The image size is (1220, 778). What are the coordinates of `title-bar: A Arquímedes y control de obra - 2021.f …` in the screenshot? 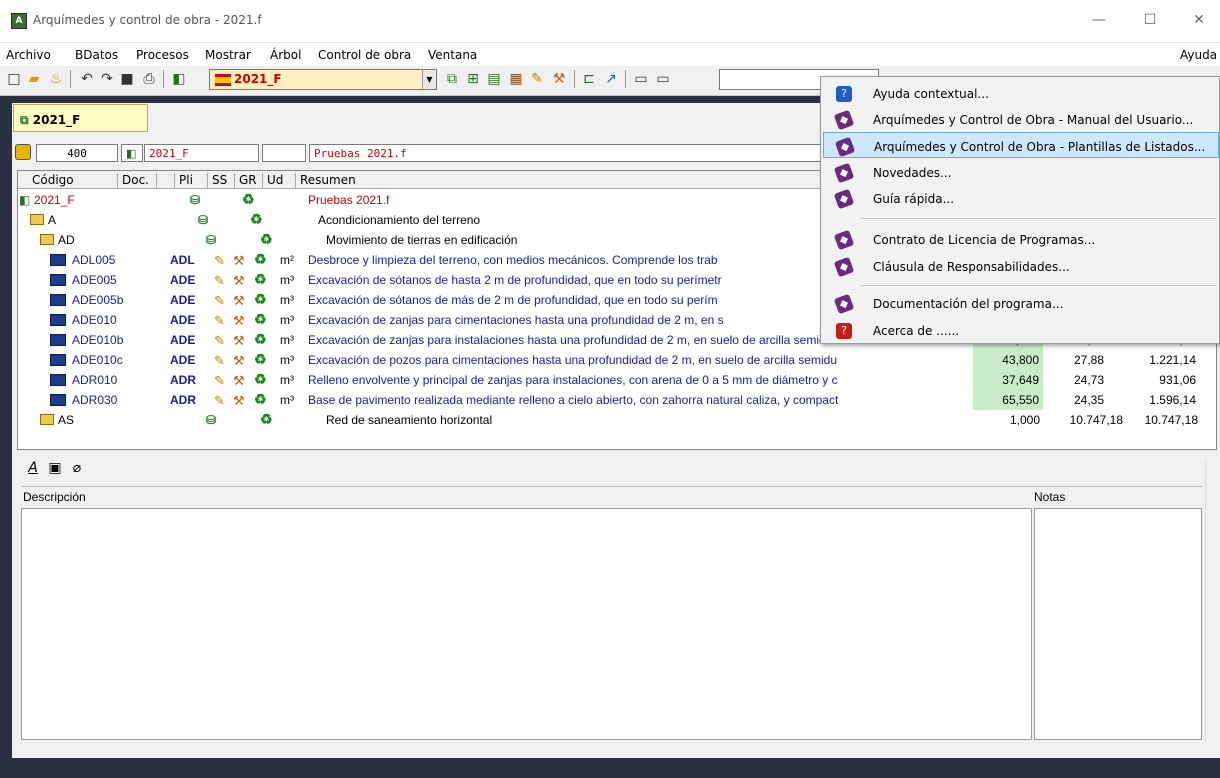 It's located at (610, 21).